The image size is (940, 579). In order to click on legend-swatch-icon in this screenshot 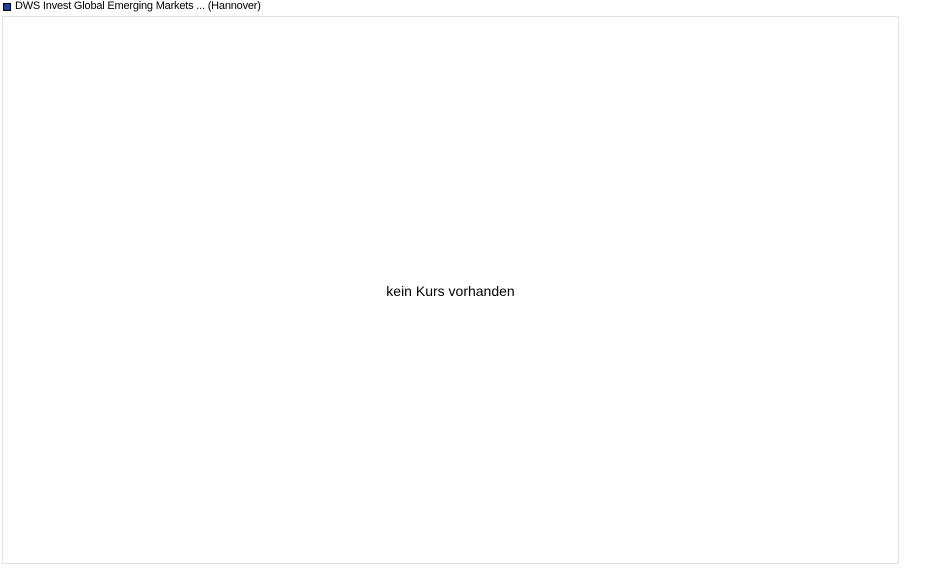, I will do `click(7, 6)`.